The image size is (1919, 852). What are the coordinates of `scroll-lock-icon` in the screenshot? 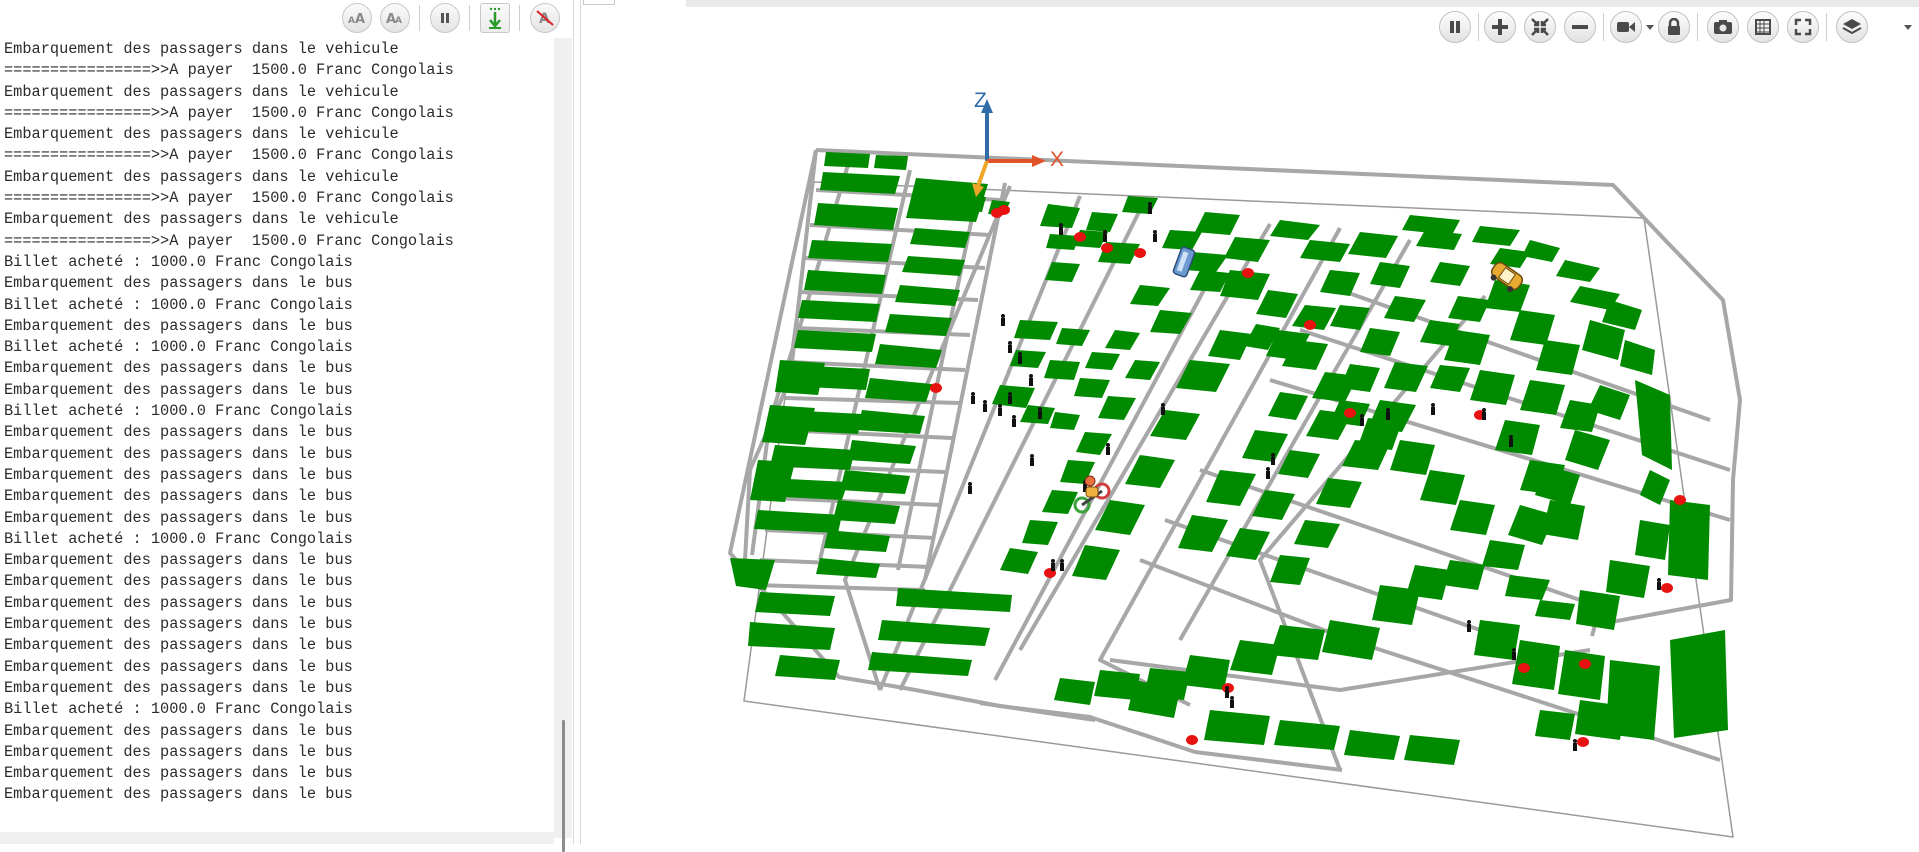 It's located at (495, 18).